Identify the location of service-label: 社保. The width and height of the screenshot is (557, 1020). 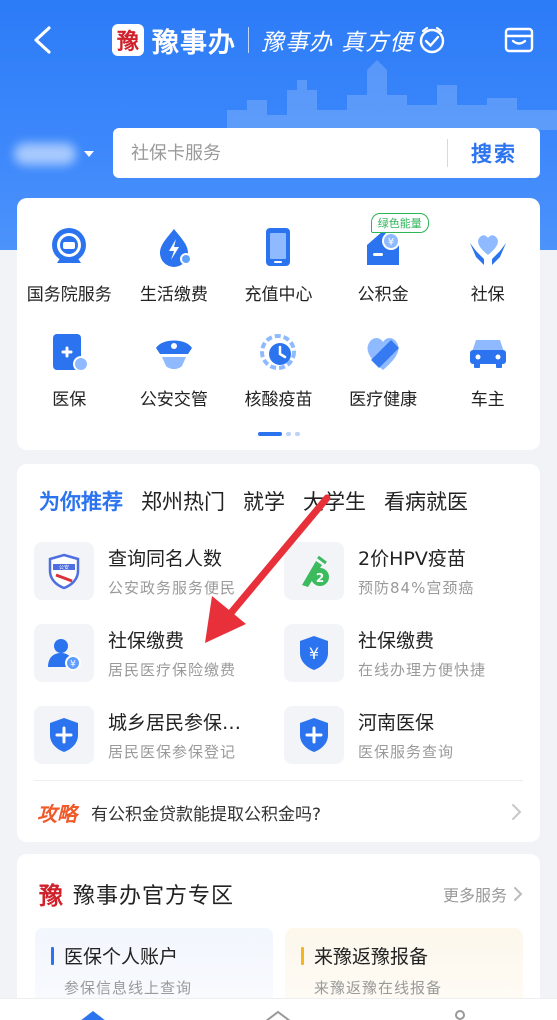
(487, 295).